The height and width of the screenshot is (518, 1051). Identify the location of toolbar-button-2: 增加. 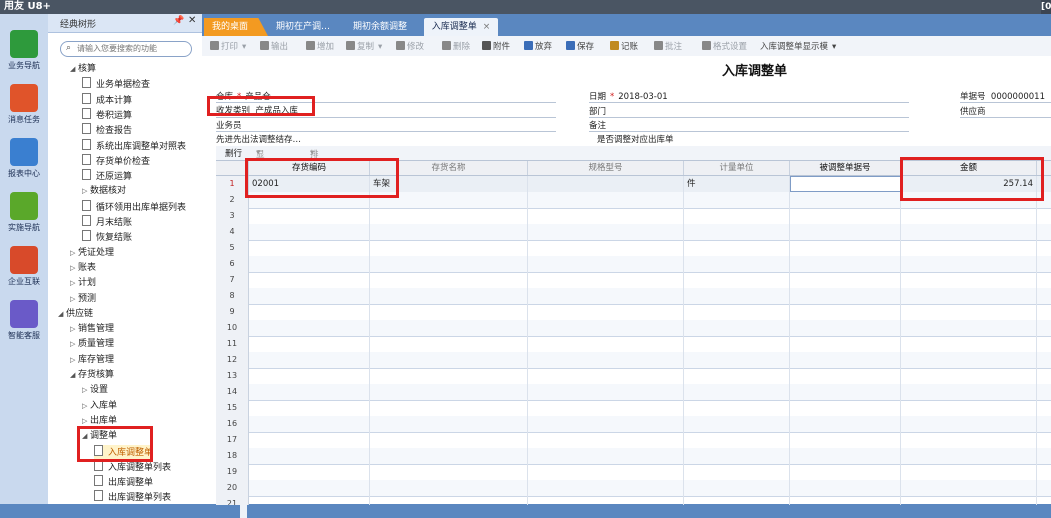
(320, 46).